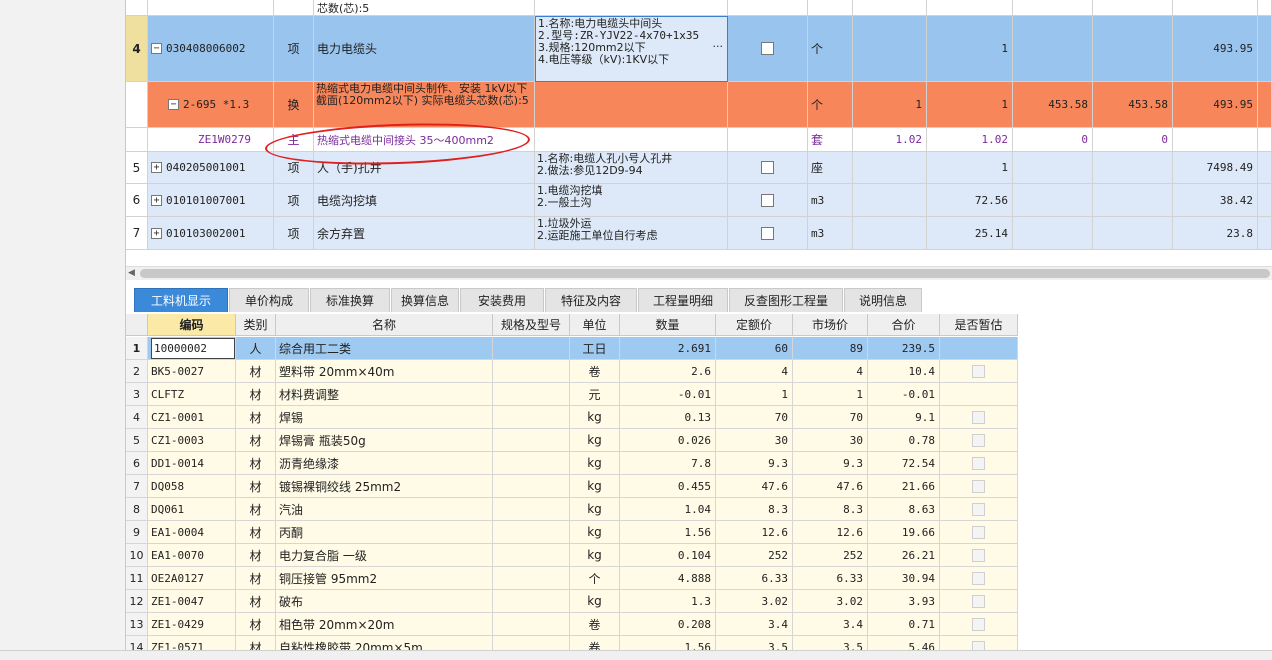  I want to click on material-category: 人, so click(256, 348).